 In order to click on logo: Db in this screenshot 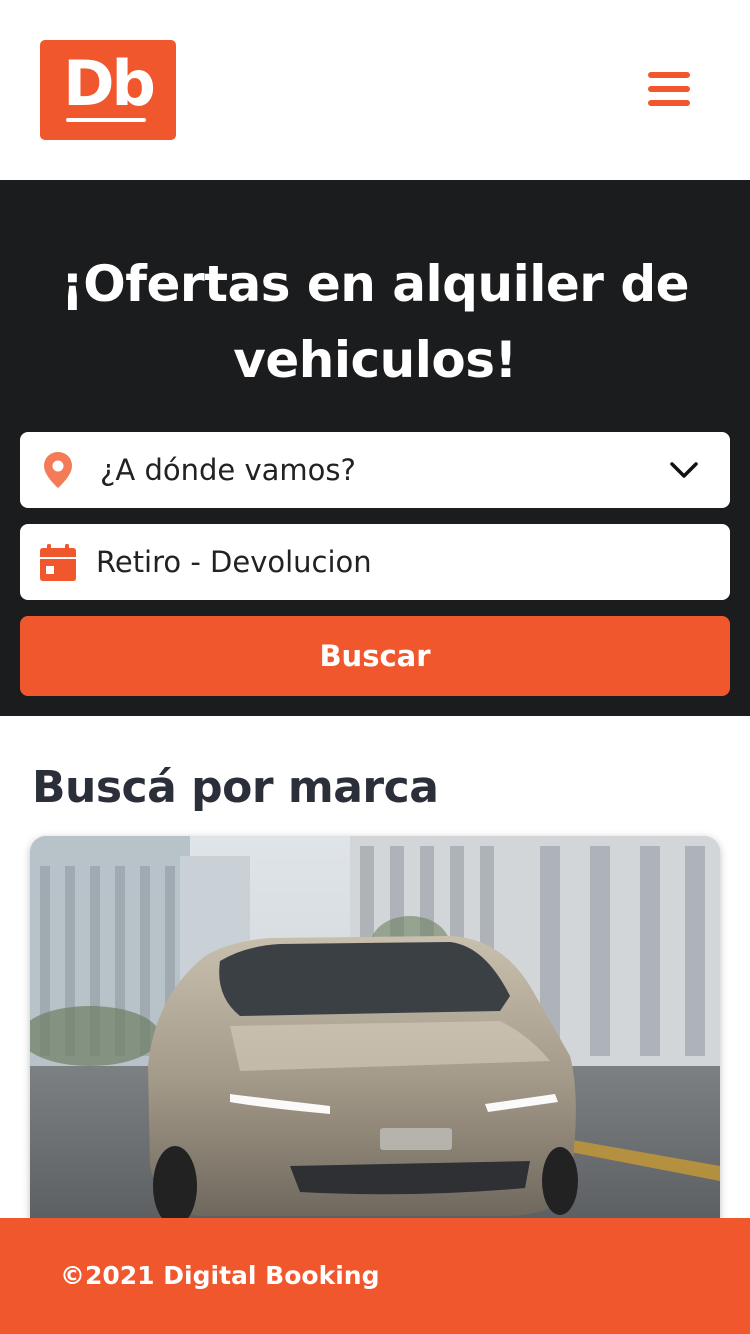, I will do `click(108, 90)`.